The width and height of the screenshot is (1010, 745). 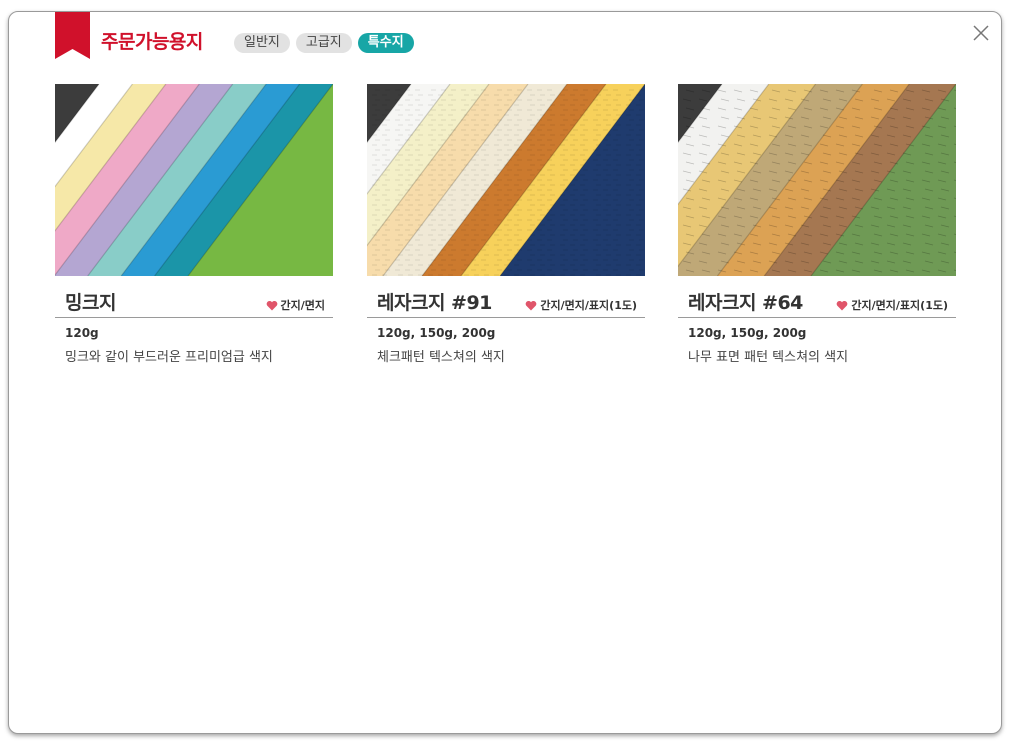 I want to click on tab-premium: 고급지, so click(x=323, y=43).